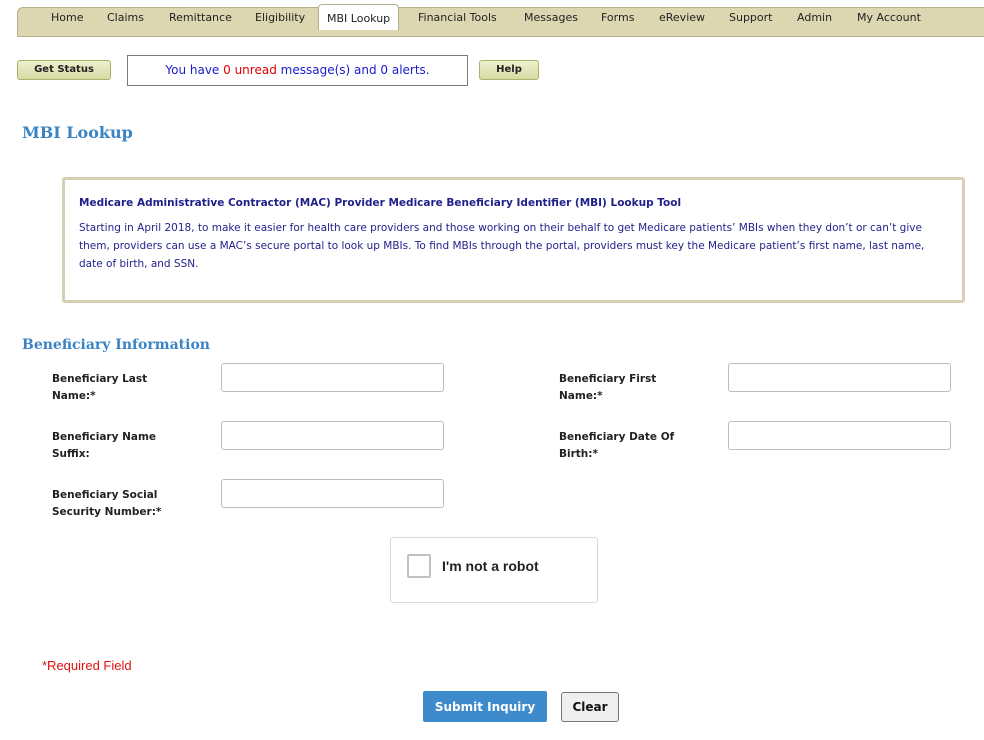  Describe the element at coordinates (682, 17) in the screenshot. I see `nav-ereview: eReview` at that location.